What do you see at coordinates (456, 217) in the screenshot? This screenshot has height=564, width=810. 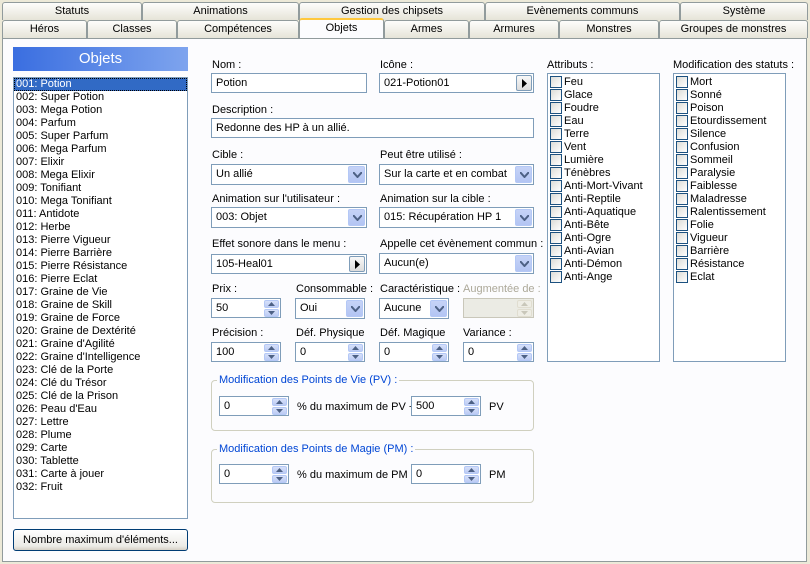 I see `anim-target-select: 015: Récupération HP 1` at bounding box center [456, 217].